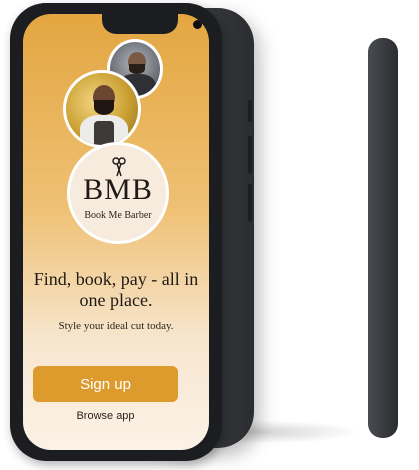 The height and width of the screenshot is (470, 419). What do you see at coordinates (152, 24) in the screenshot?
I see `phone-notch` at bounding box center [152, 24].